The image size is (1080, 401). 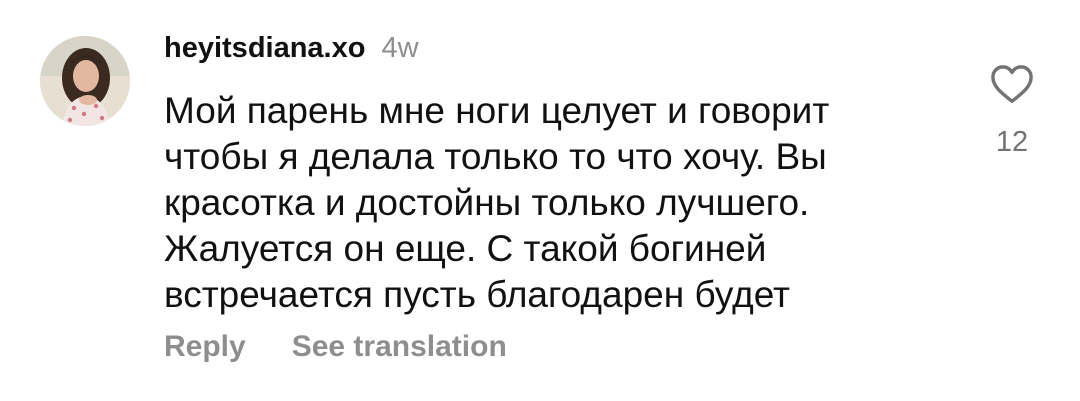 What do you see at coordinates (205, 347) in the screenshot?
I see `reply-button: Reply` at bounding box center [205, 347].